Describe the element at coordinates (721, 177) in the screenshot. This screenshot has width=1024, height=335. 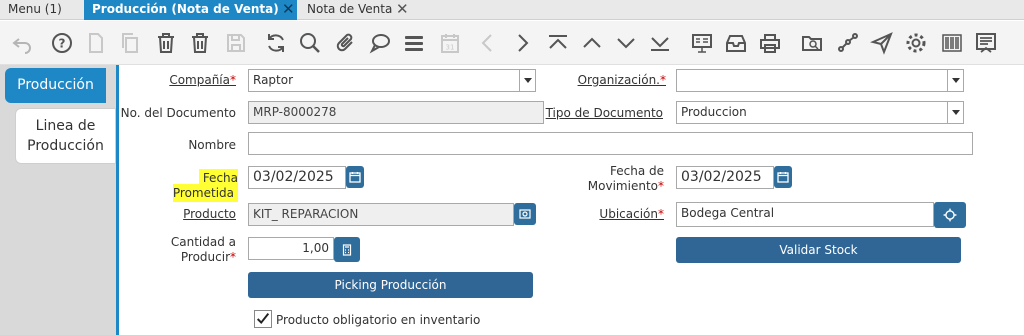
I see `fecha-movimiento-value: 03/02/2025` at that location.